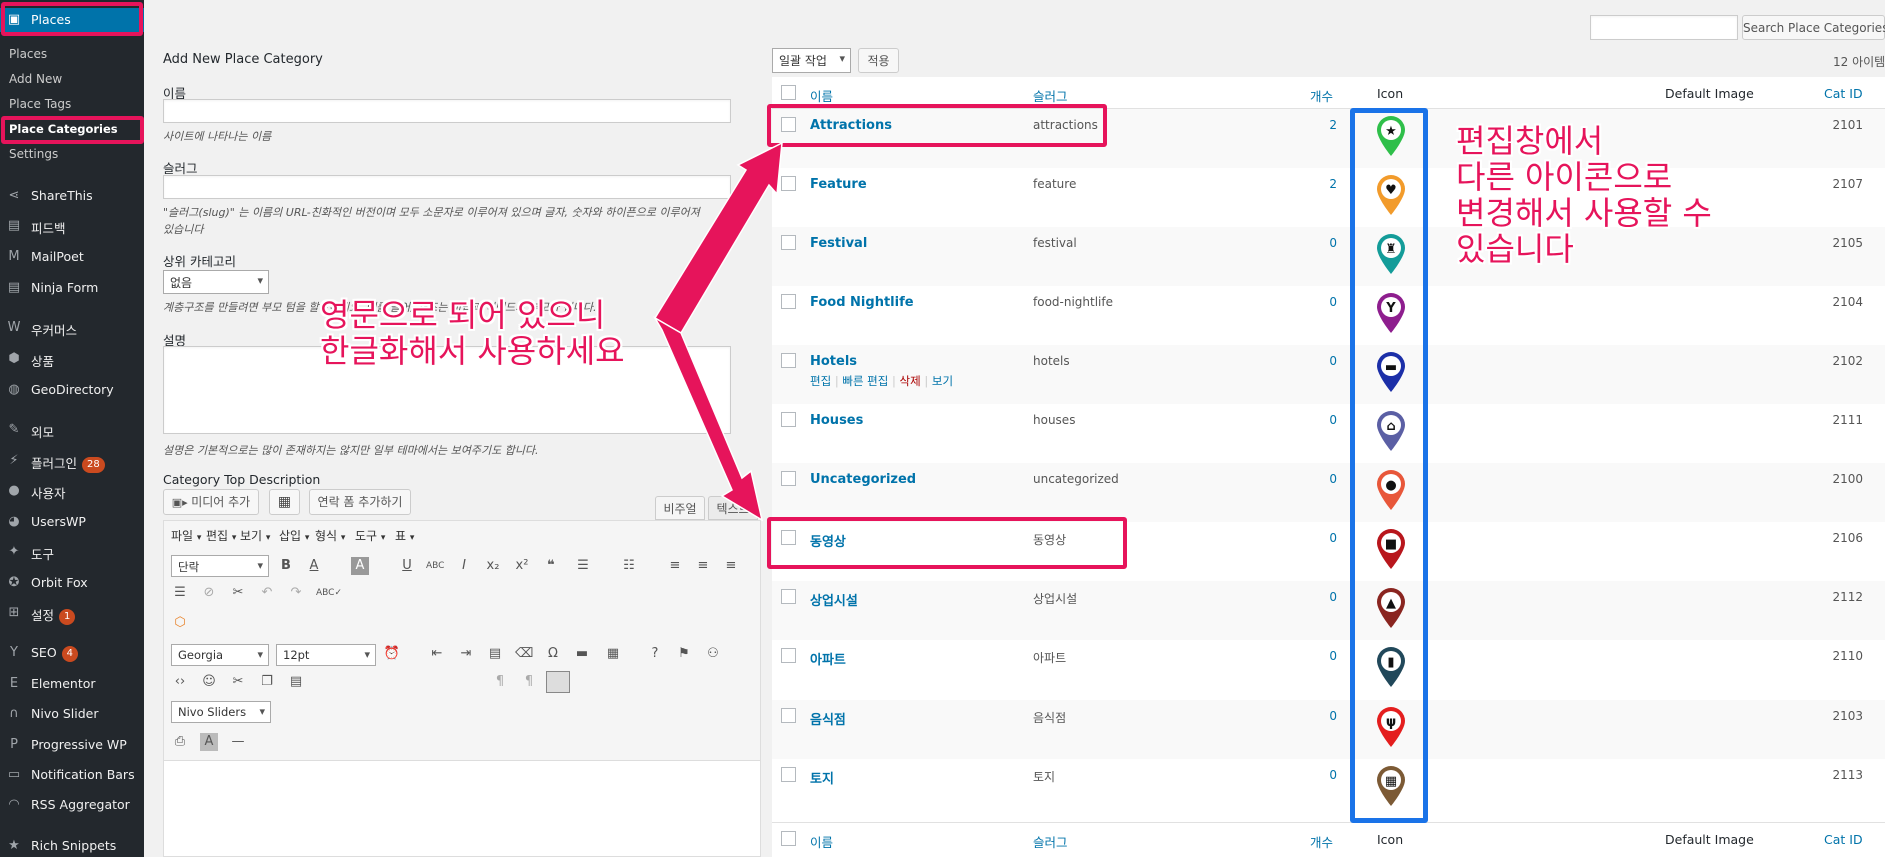 The image size is (1885, 857). I want to click on arrow-group, so click(717, 331).